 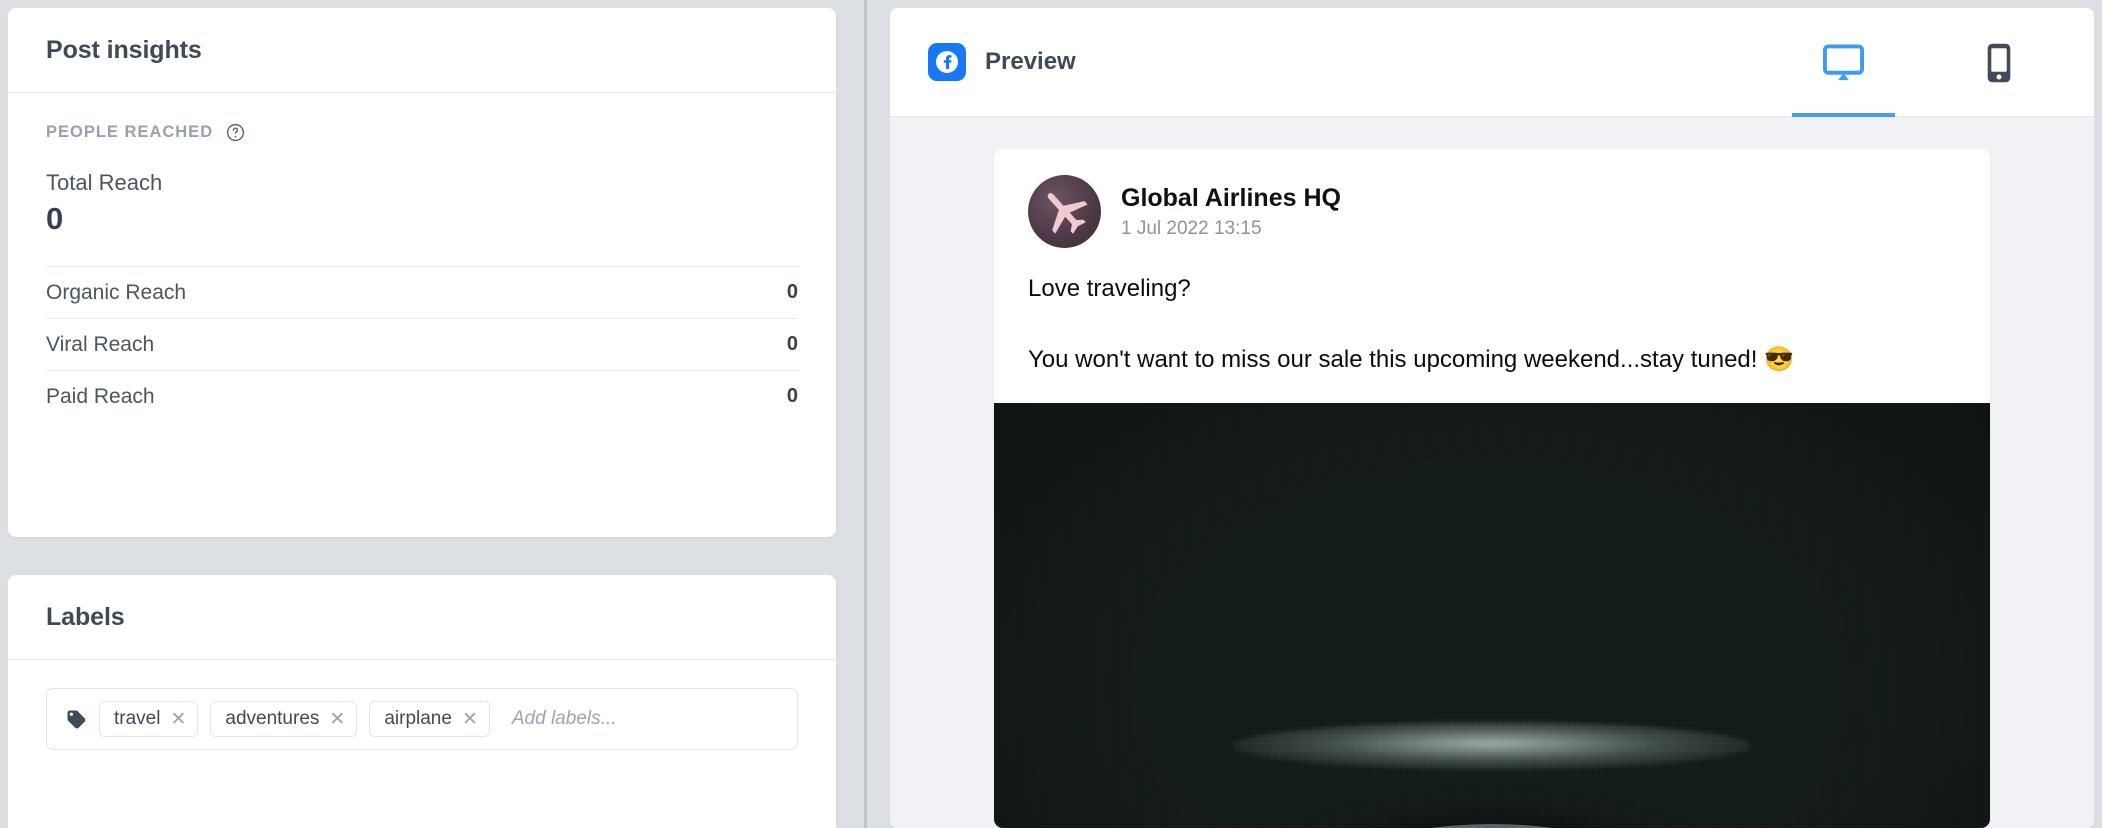 I want to click on labels-title: Labels, so click(x=85, y=617).